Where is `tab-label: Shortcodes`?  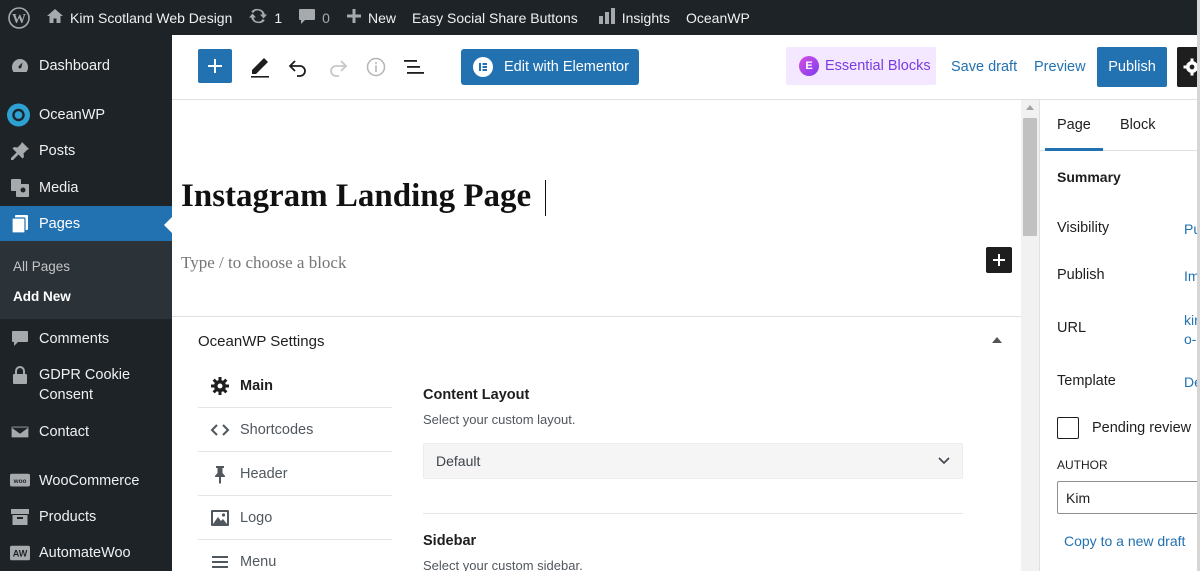
tab-label: Shortcodes is located at coordinates (277, 429).